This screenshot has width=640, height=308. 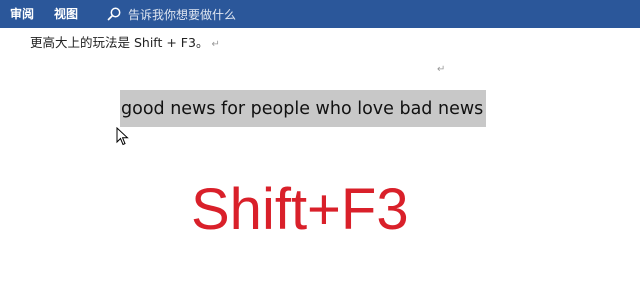 I want to click on search-icon, so click(x=114, y=14).